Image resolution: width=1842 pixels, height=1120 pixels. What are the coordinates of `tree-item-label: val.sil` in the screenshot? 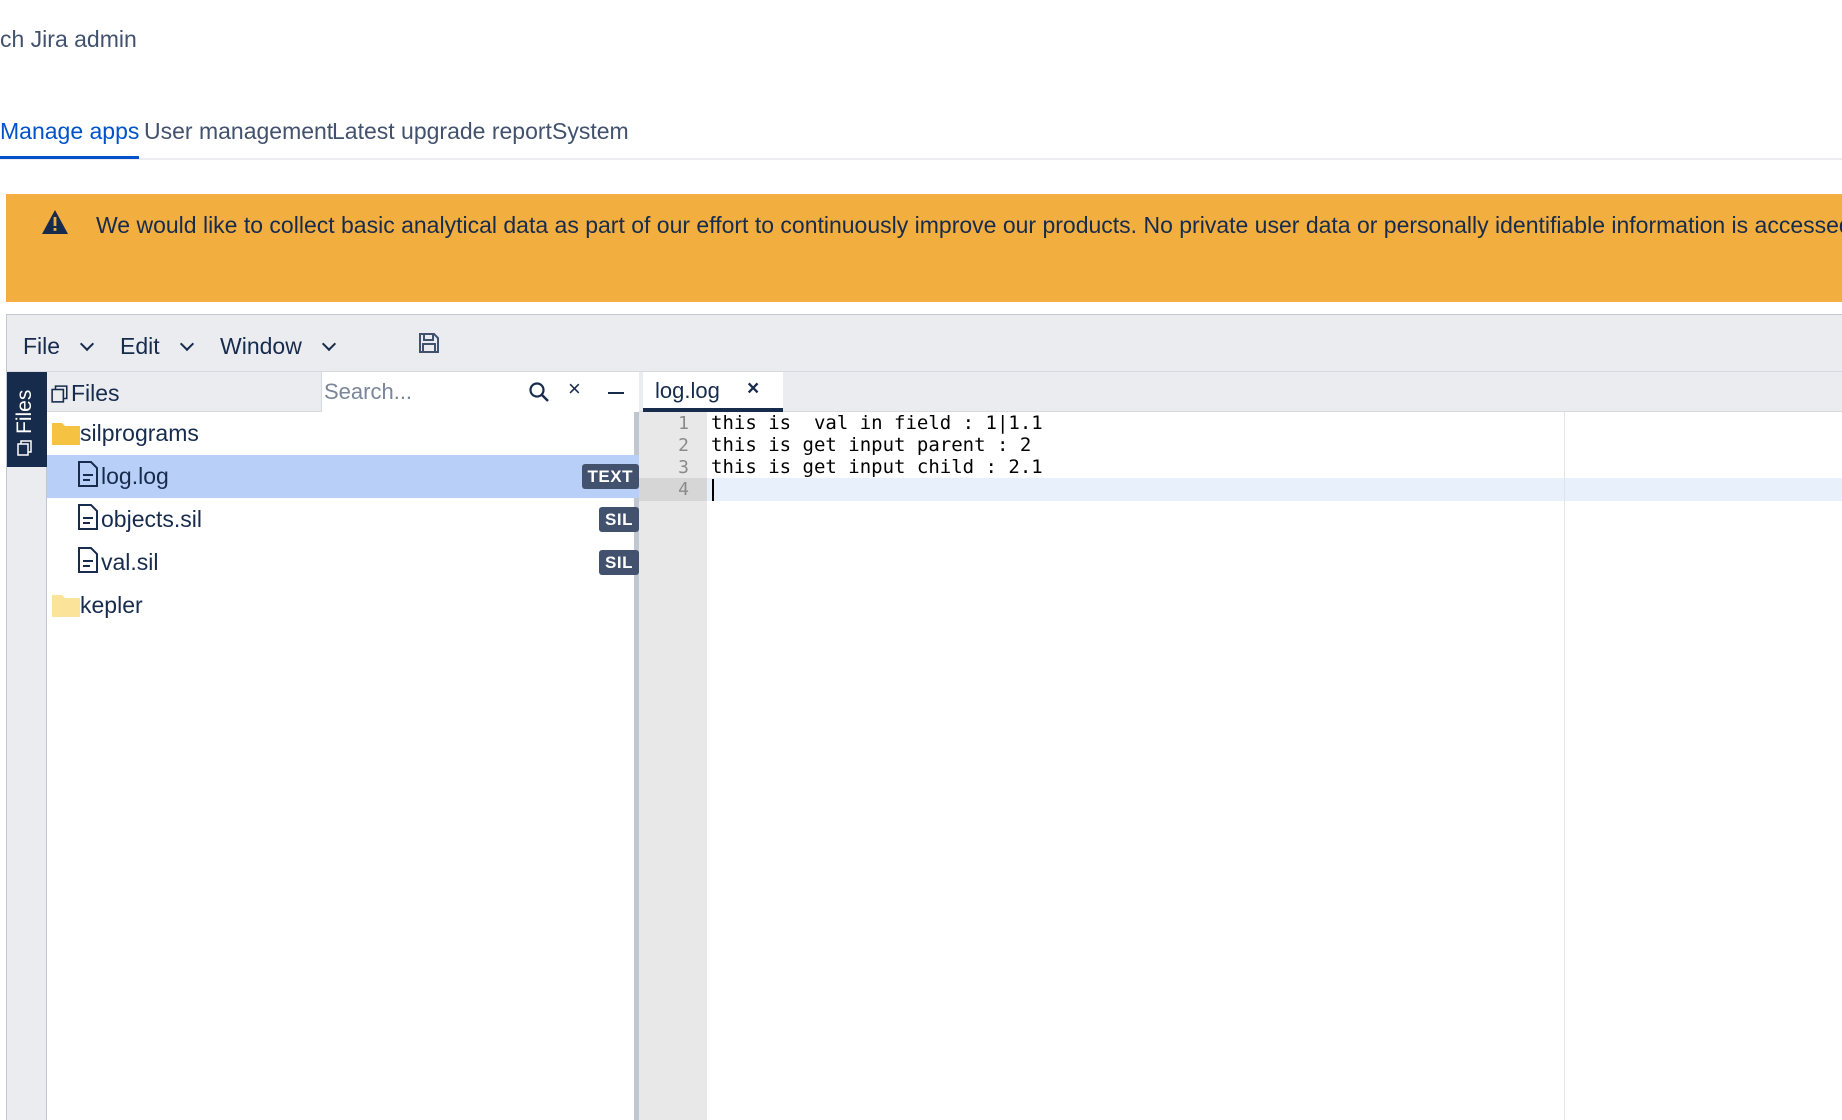 It's located at (130, 562).